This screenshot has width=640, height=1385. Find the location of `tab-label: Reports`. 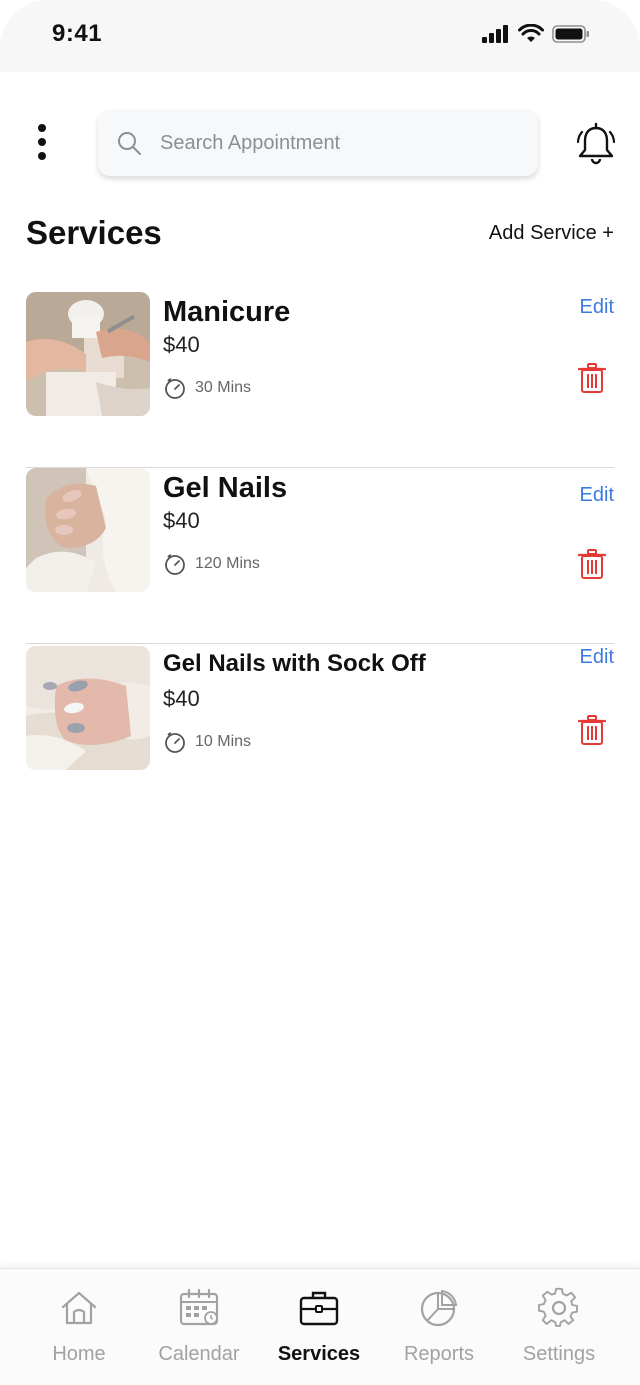

tab-label: Reports is located at coordinates (439, 1354).